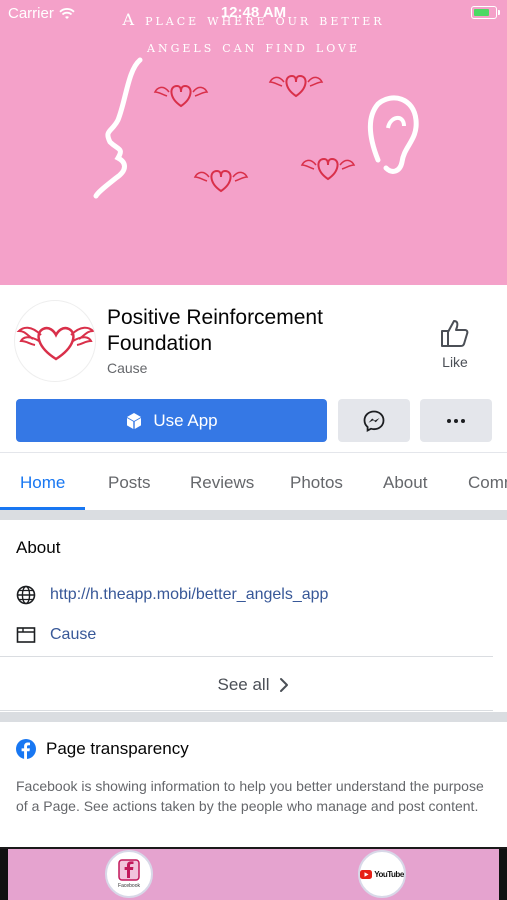 The image size is (507, 900). I want to click on status-time: 12:48 AM, so click(253, 12).